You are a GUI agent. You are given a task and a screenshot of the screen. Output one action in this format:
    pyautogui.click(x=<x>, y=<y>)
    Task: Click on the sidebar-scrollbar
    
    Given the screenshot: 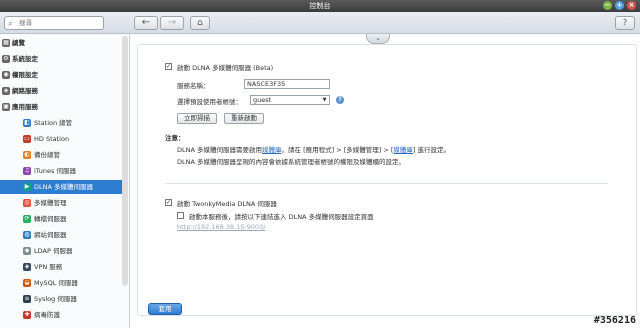 What is the action you would take?
    pyautogui.click(x=125, y=161)
    